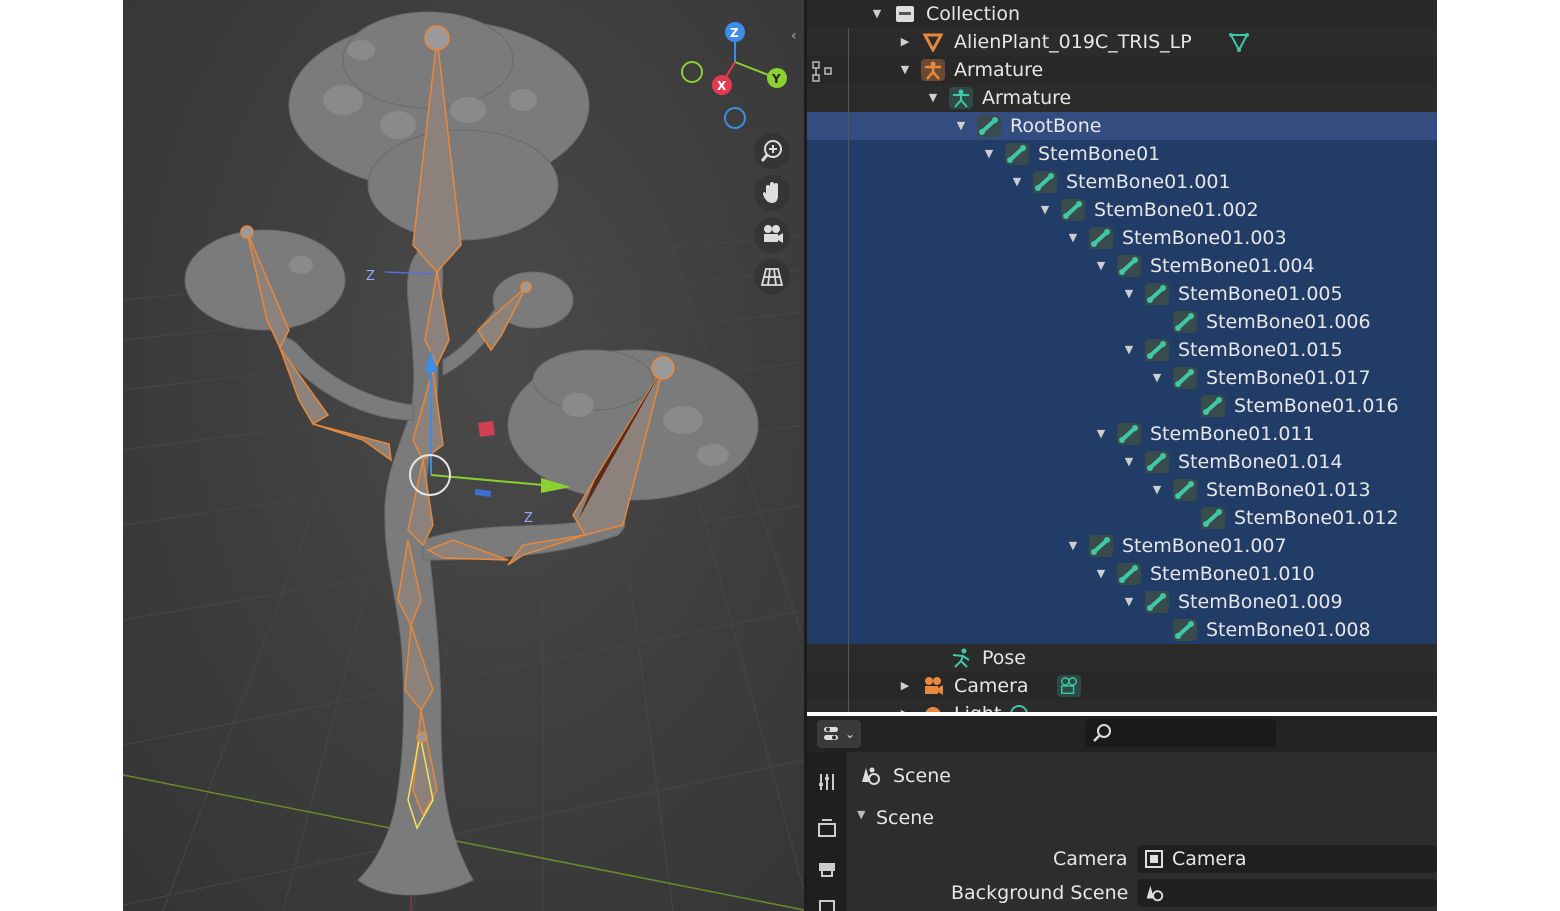  I want to click on orientation-gizmo: Z Y X, so click(734, 75).